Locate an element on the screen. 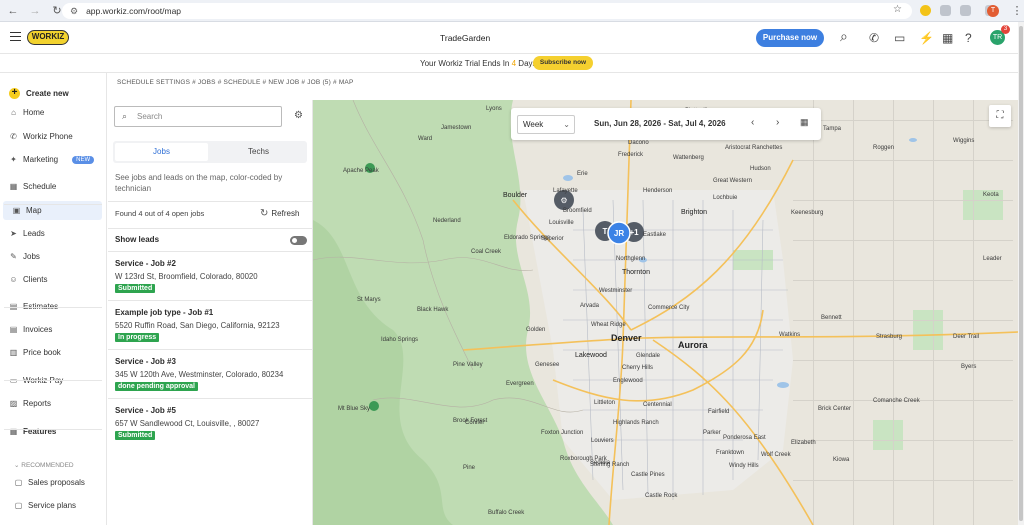  search-input: ⌕ Search is located at coordinates (198, 116).